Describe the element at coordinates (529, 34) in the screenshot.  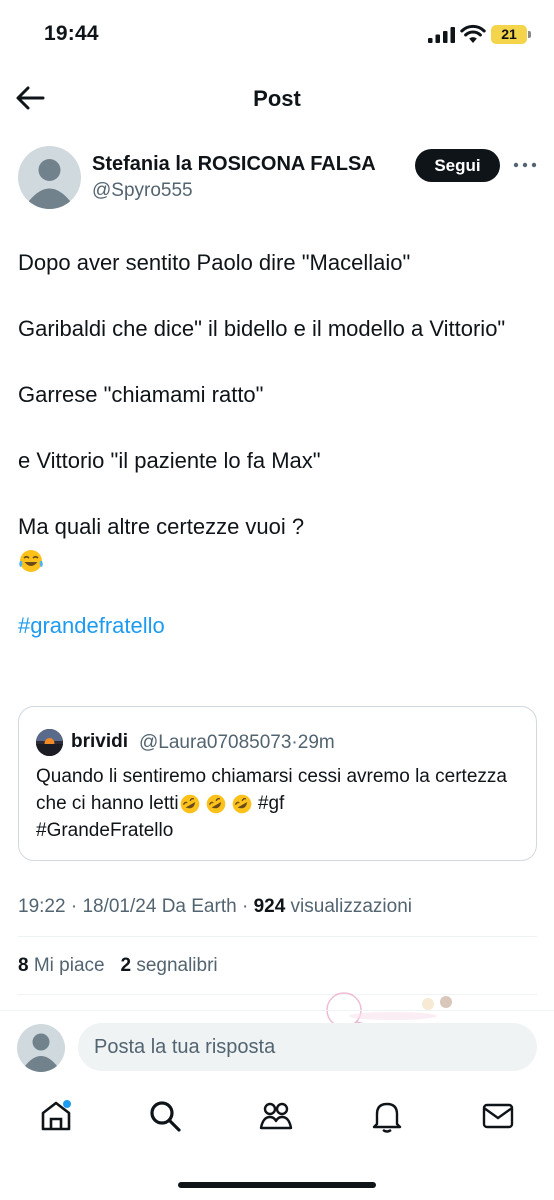
I see `battery-tip` at that location.